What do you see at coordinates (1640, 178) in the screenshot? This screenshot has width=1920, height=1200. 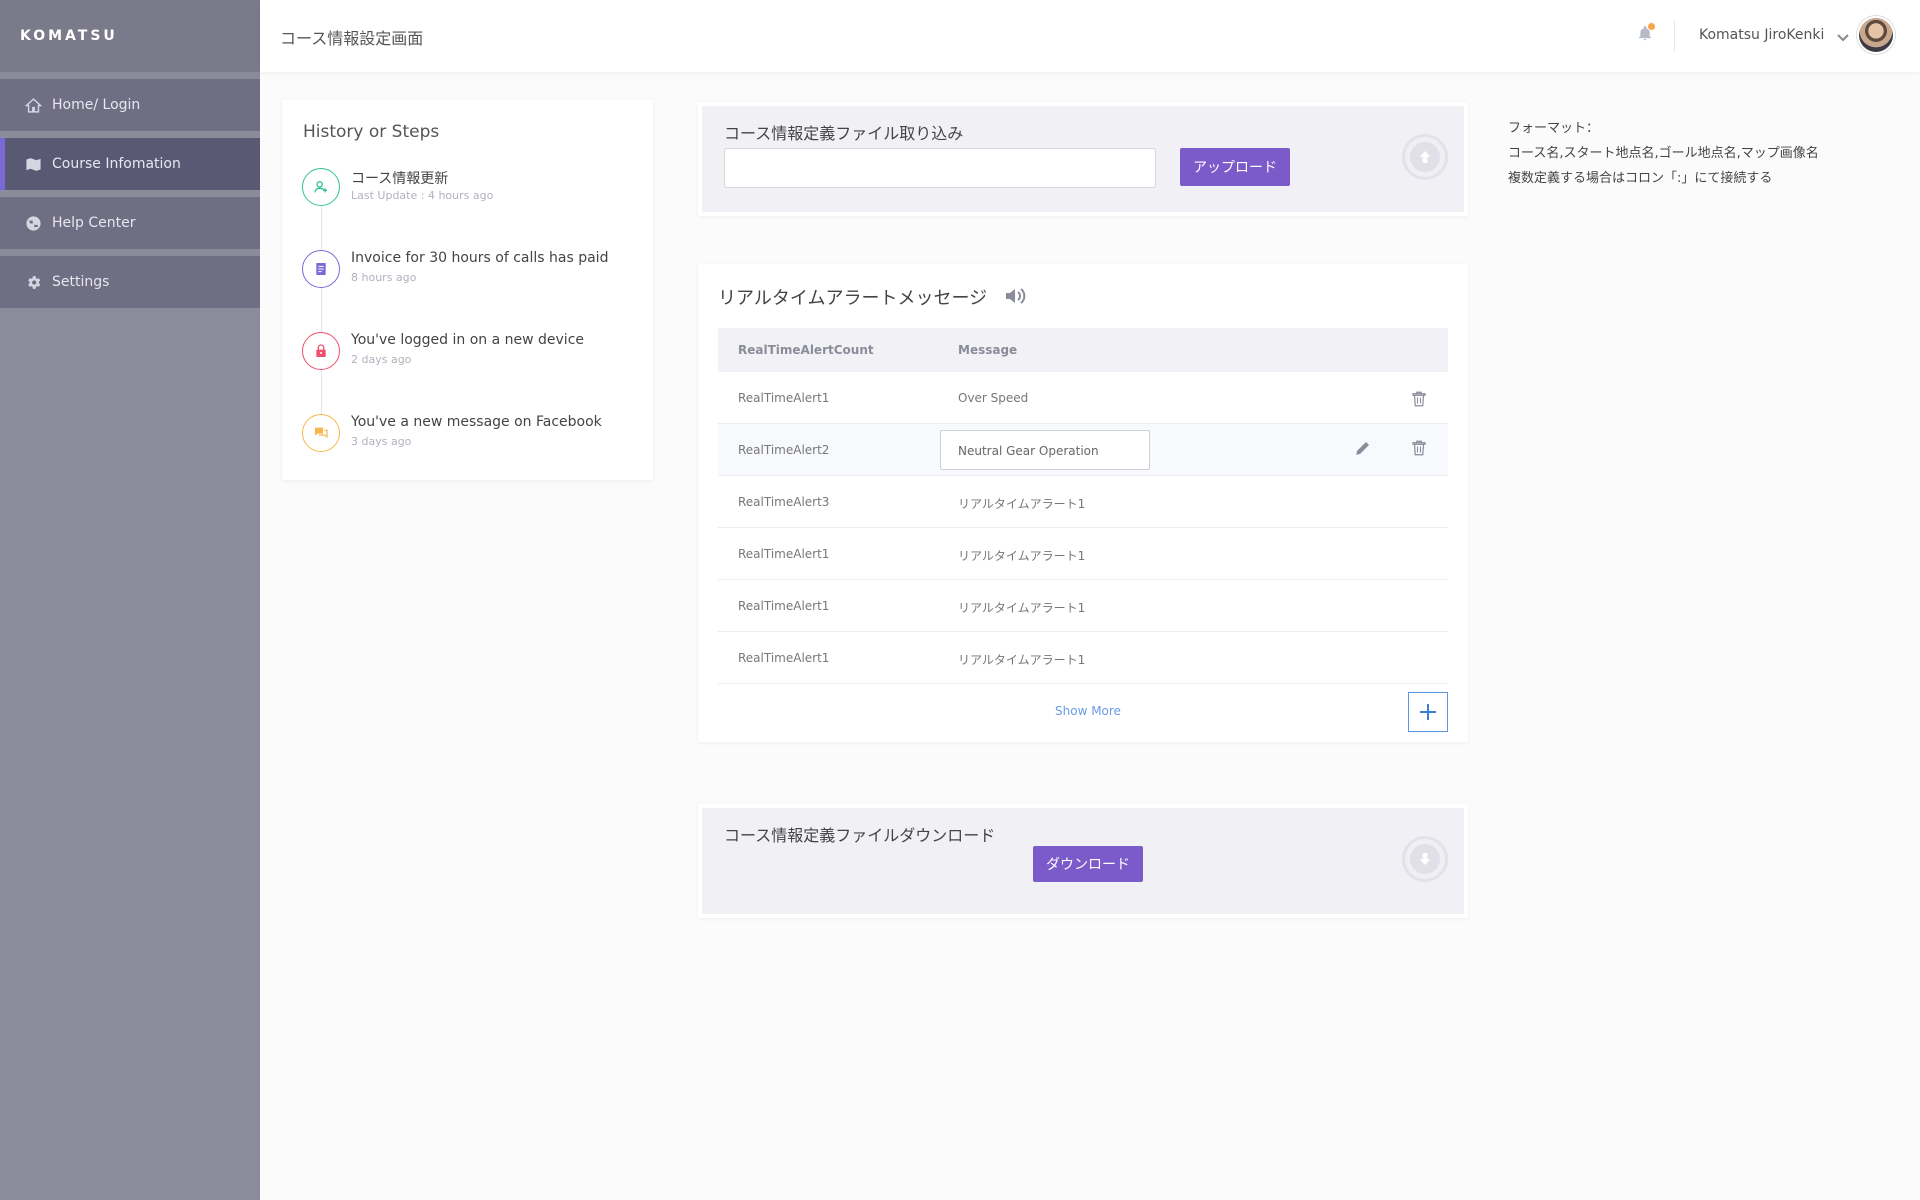 I see `format-line: 複数定義する場合はコロン「:」にて接続する` at bounding box center [1640, 178].